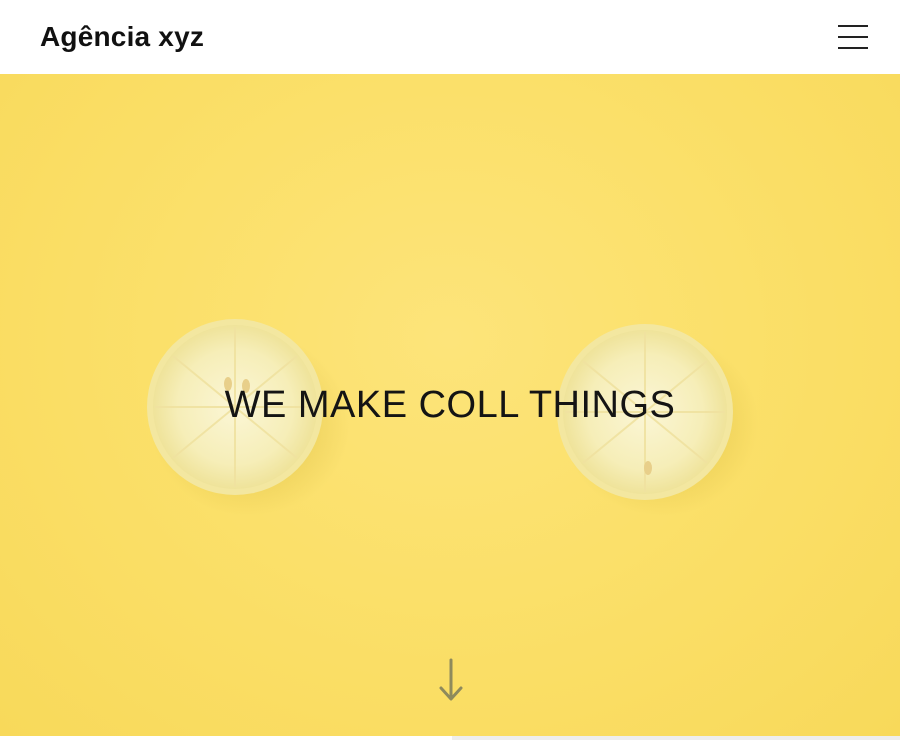 This screenshot has width=900, height=740. I want to click on section-divider-right, so click(676, 738).